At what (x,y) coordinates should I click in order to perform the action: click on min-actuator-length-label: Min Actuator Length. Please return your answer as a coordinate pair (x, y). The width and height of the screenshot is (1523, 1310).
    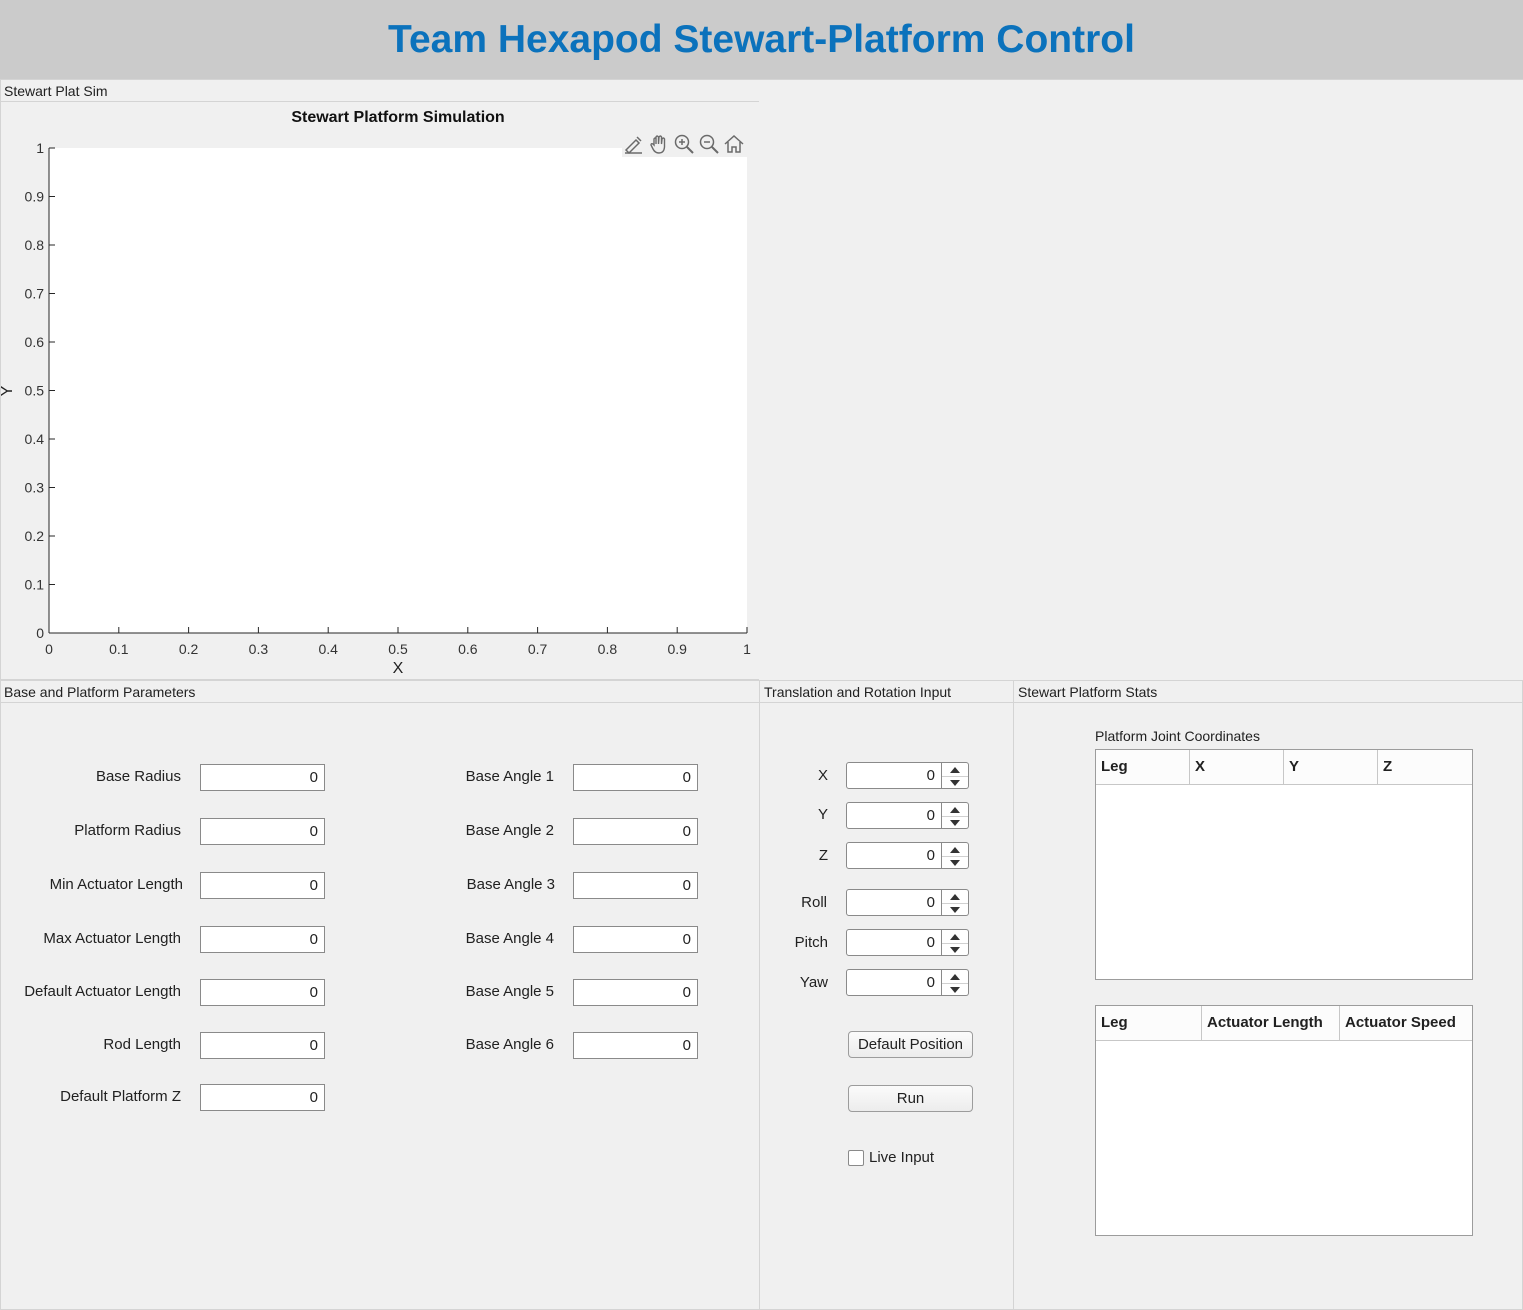
    Looking at the image, I should click on (116, 884).